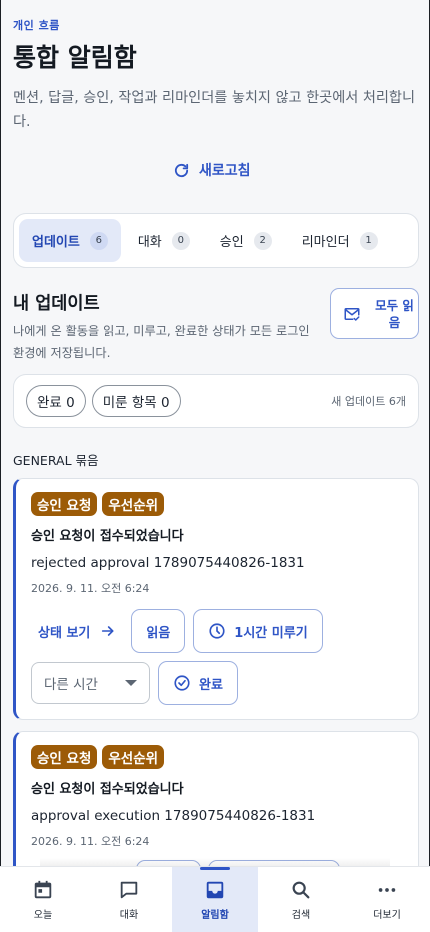  What do you see at coordinates (181, 170) in the screenshot?
I see `refresh-icon` at bounding box center [181, 170].